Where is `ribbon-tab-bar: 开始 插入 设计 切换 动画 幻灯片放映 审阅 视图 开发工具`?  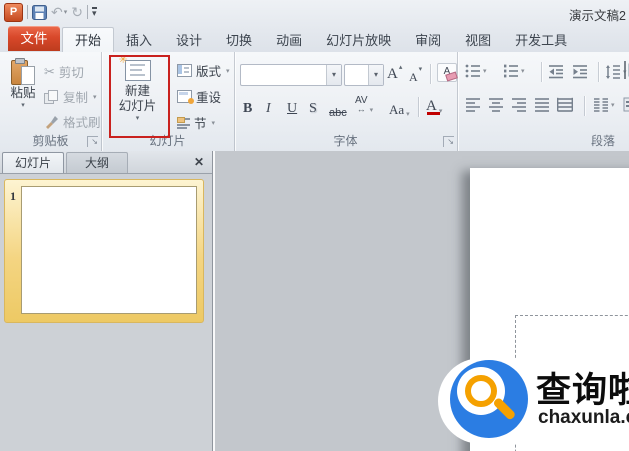 ribbon-tab-bar: 开始 插入 设计 切换 动画 幻灯片放映 审阅 视图 开发工具 is located at coordinates (320, 40).